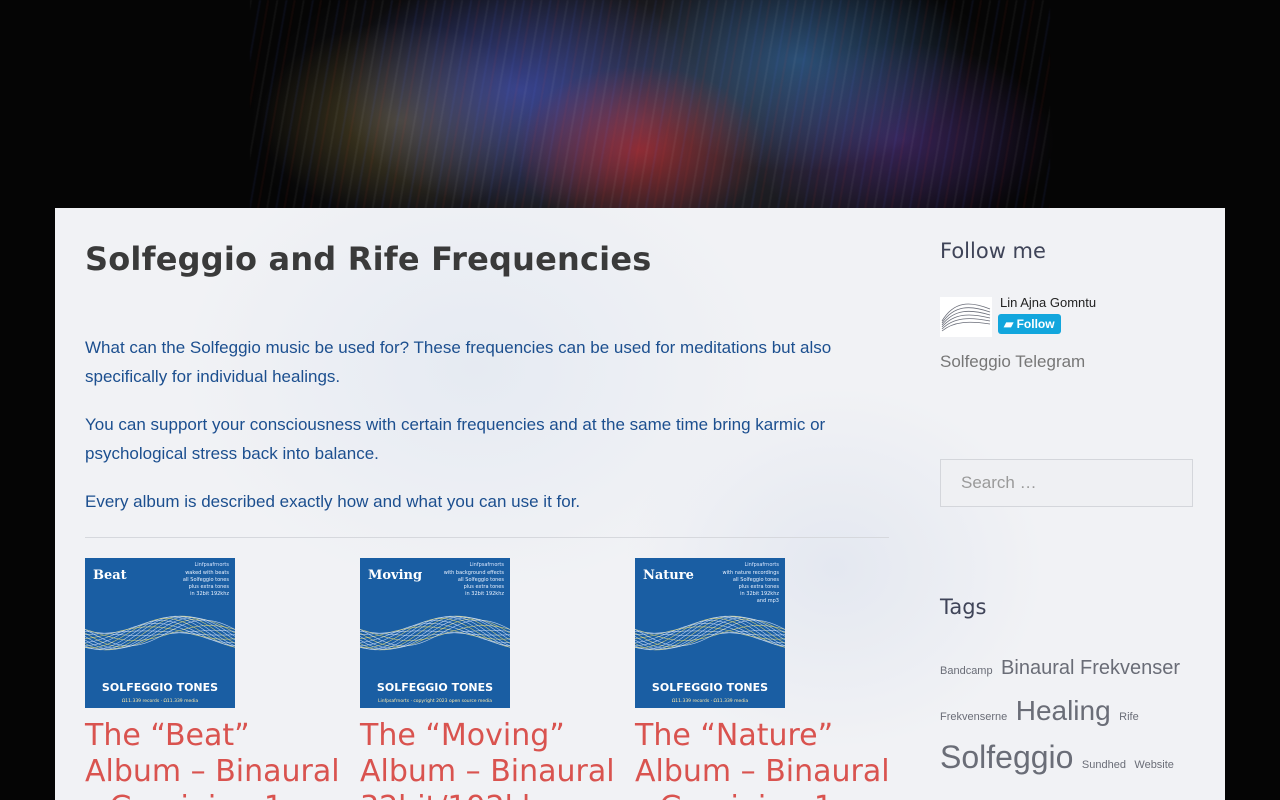  What do you see at coordinates (993, 251) in the screenshot?
I see `follow-widget-title: Follow me` at bounding box center [993, 251].